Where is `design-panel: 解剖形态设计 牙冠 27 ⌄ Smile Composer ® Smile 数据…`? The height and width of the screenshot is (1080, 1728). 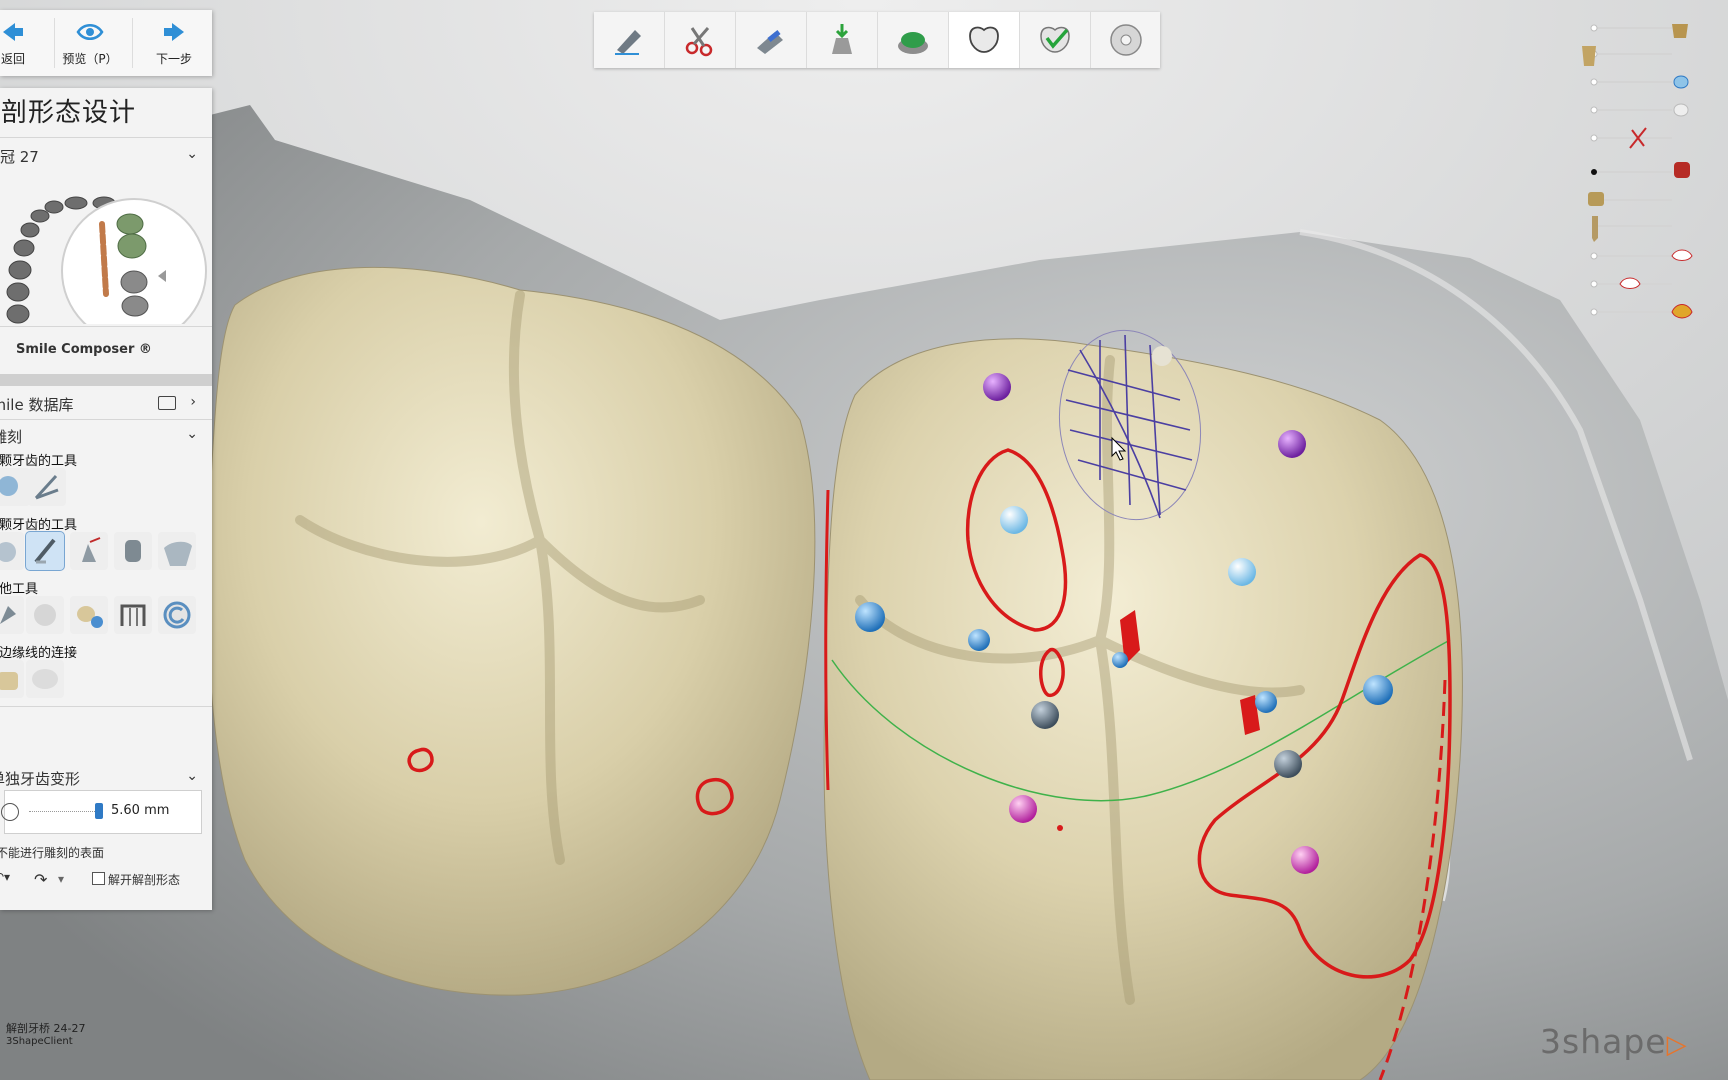 design-panel: 解剖形态设计 牙冠 27 ⌄ Smile Composer ® Smile 数据… is located at coordinates (106, 499).